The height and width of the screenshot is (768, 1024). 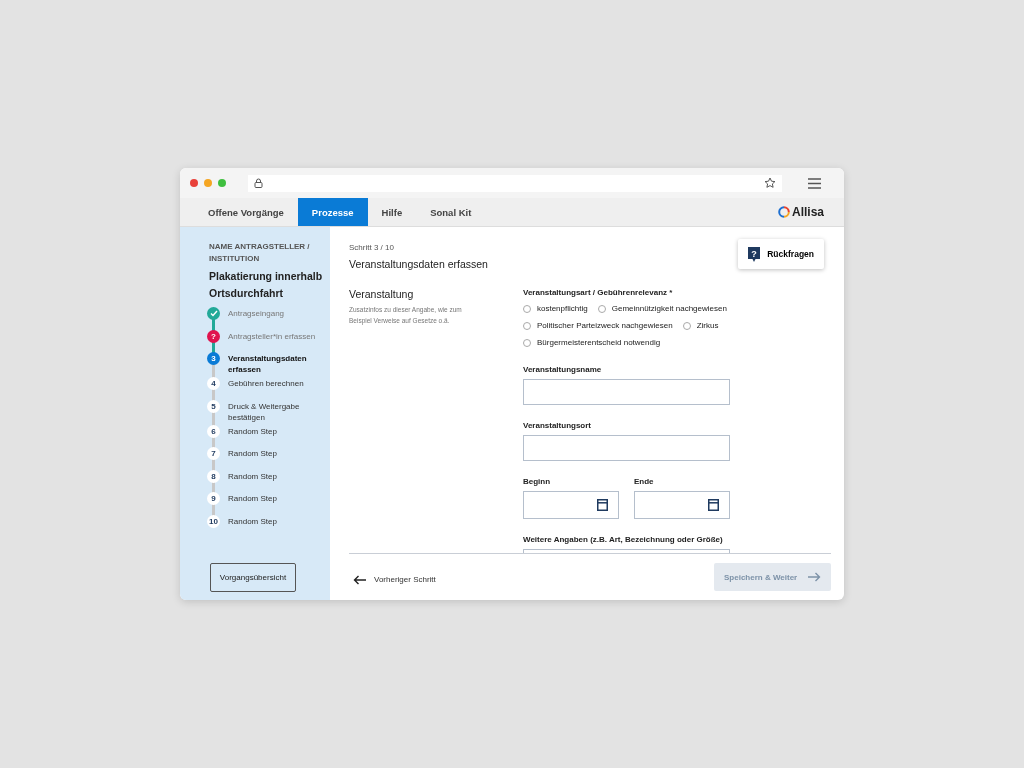 I want to click on step-counter: Schritt 3 / 10, so click(x=372, y=247).